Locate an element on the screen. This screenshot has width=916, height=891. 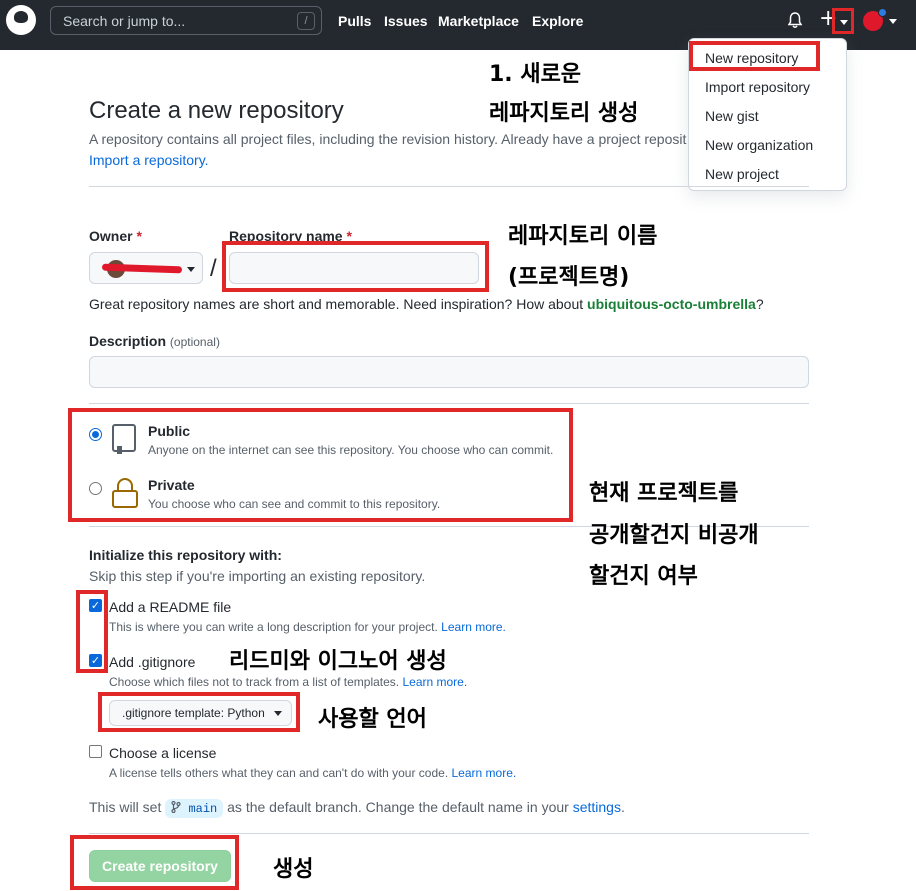
highlight-template is located at coordinates (199, 712).